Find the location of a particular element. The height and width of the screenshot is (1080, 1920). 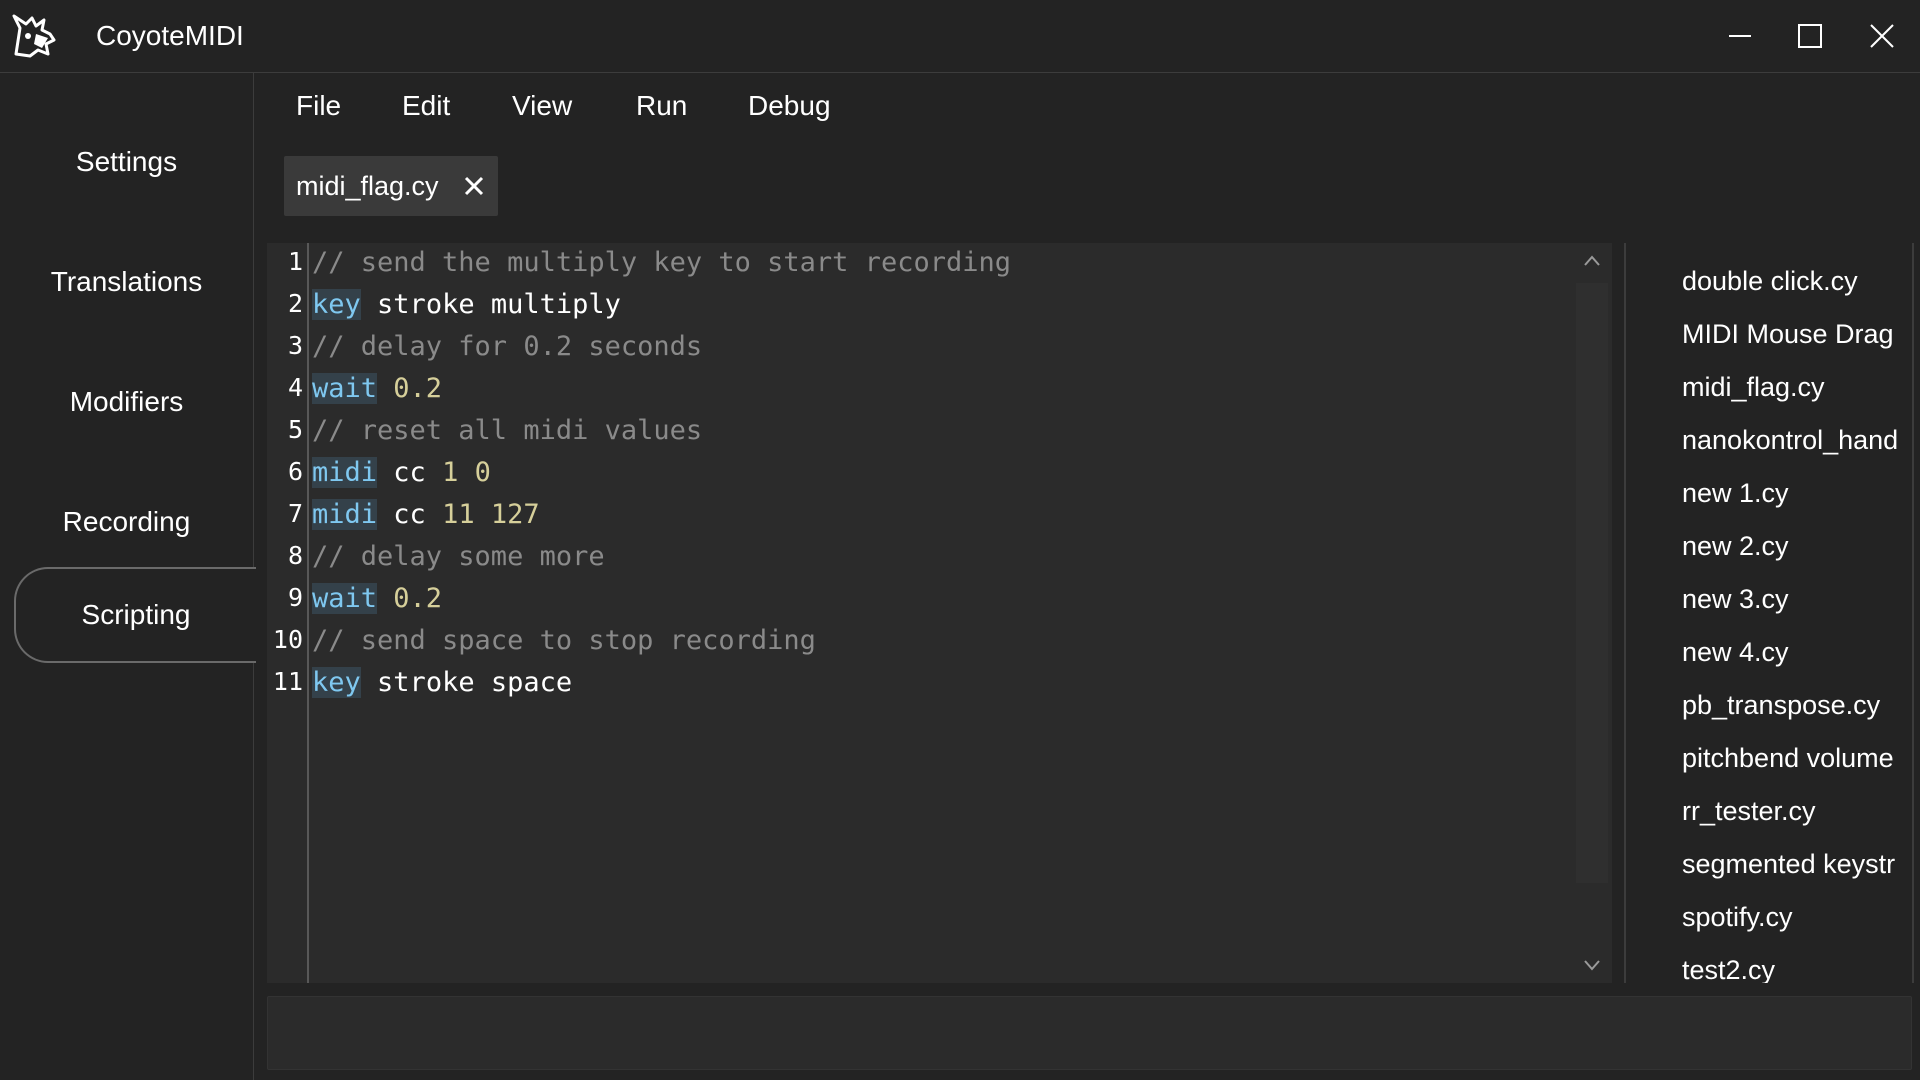

tab-midi-flag: midi_flag.cy is located at coordinates (391, 186).